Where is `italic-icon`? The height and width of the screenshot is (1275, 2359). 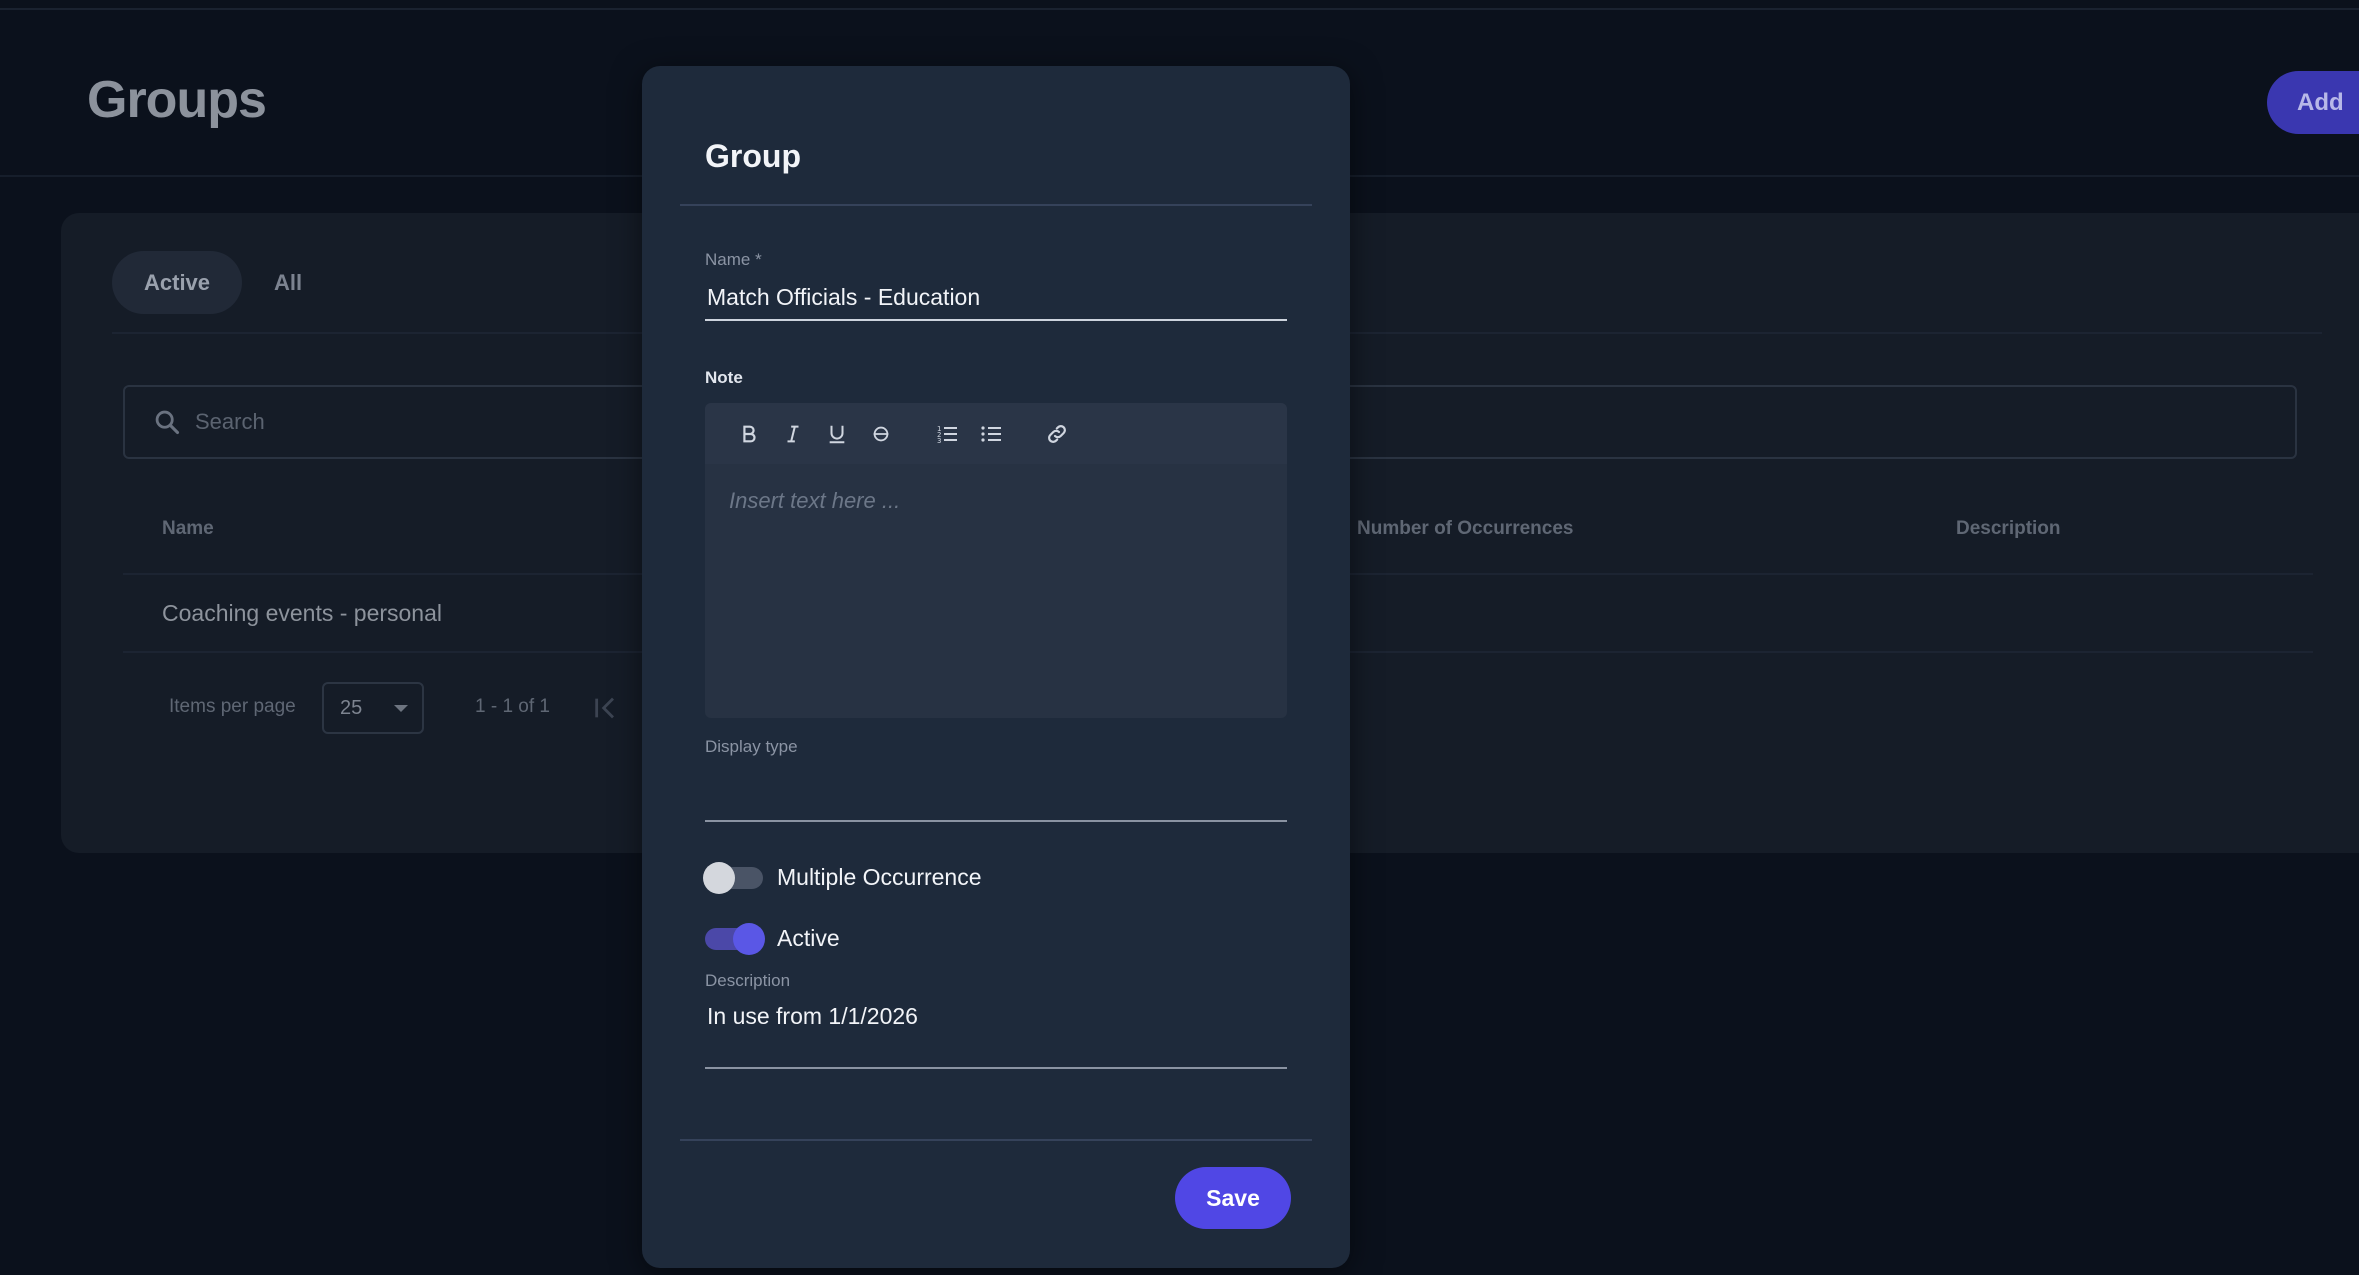
italic-icon is located at coordinates (793, 434).